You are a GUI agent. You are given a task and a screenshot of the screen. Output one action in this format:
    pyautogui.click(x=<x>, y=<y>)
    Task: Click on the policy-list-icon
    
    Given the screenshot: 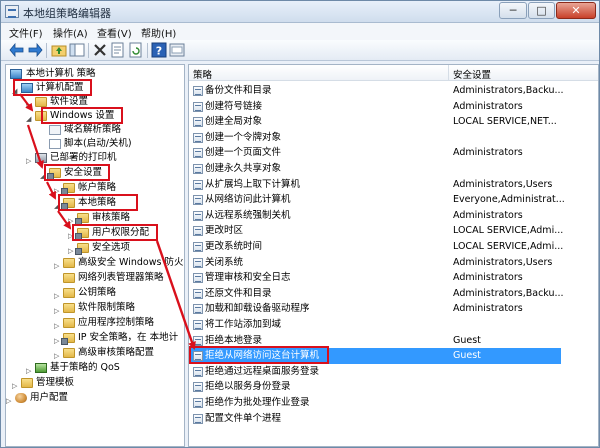 What is the action you would take?
    pyautogui.click(x=55, y=130)
    